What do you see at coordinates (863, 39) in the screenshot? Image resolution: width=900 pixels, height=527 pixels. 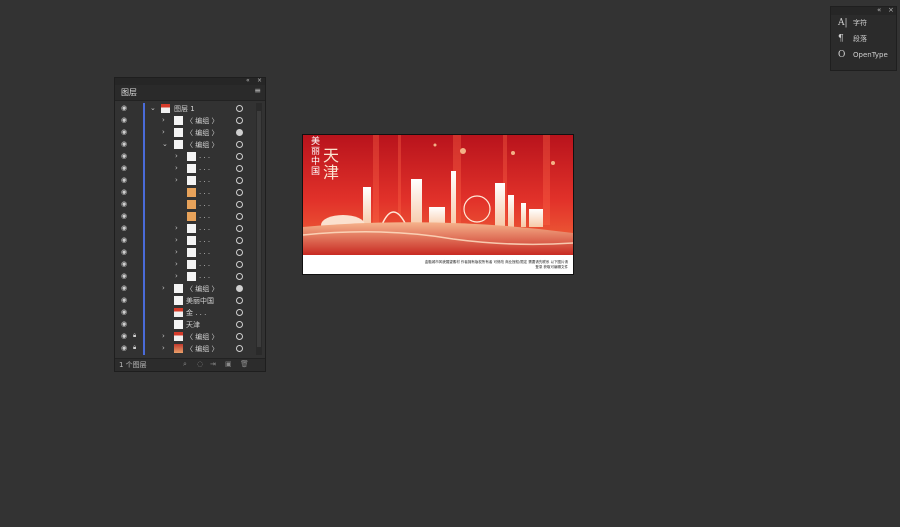 I see `paragraph-panel-item: ¶ 段落` at bounding box center [863, 39].